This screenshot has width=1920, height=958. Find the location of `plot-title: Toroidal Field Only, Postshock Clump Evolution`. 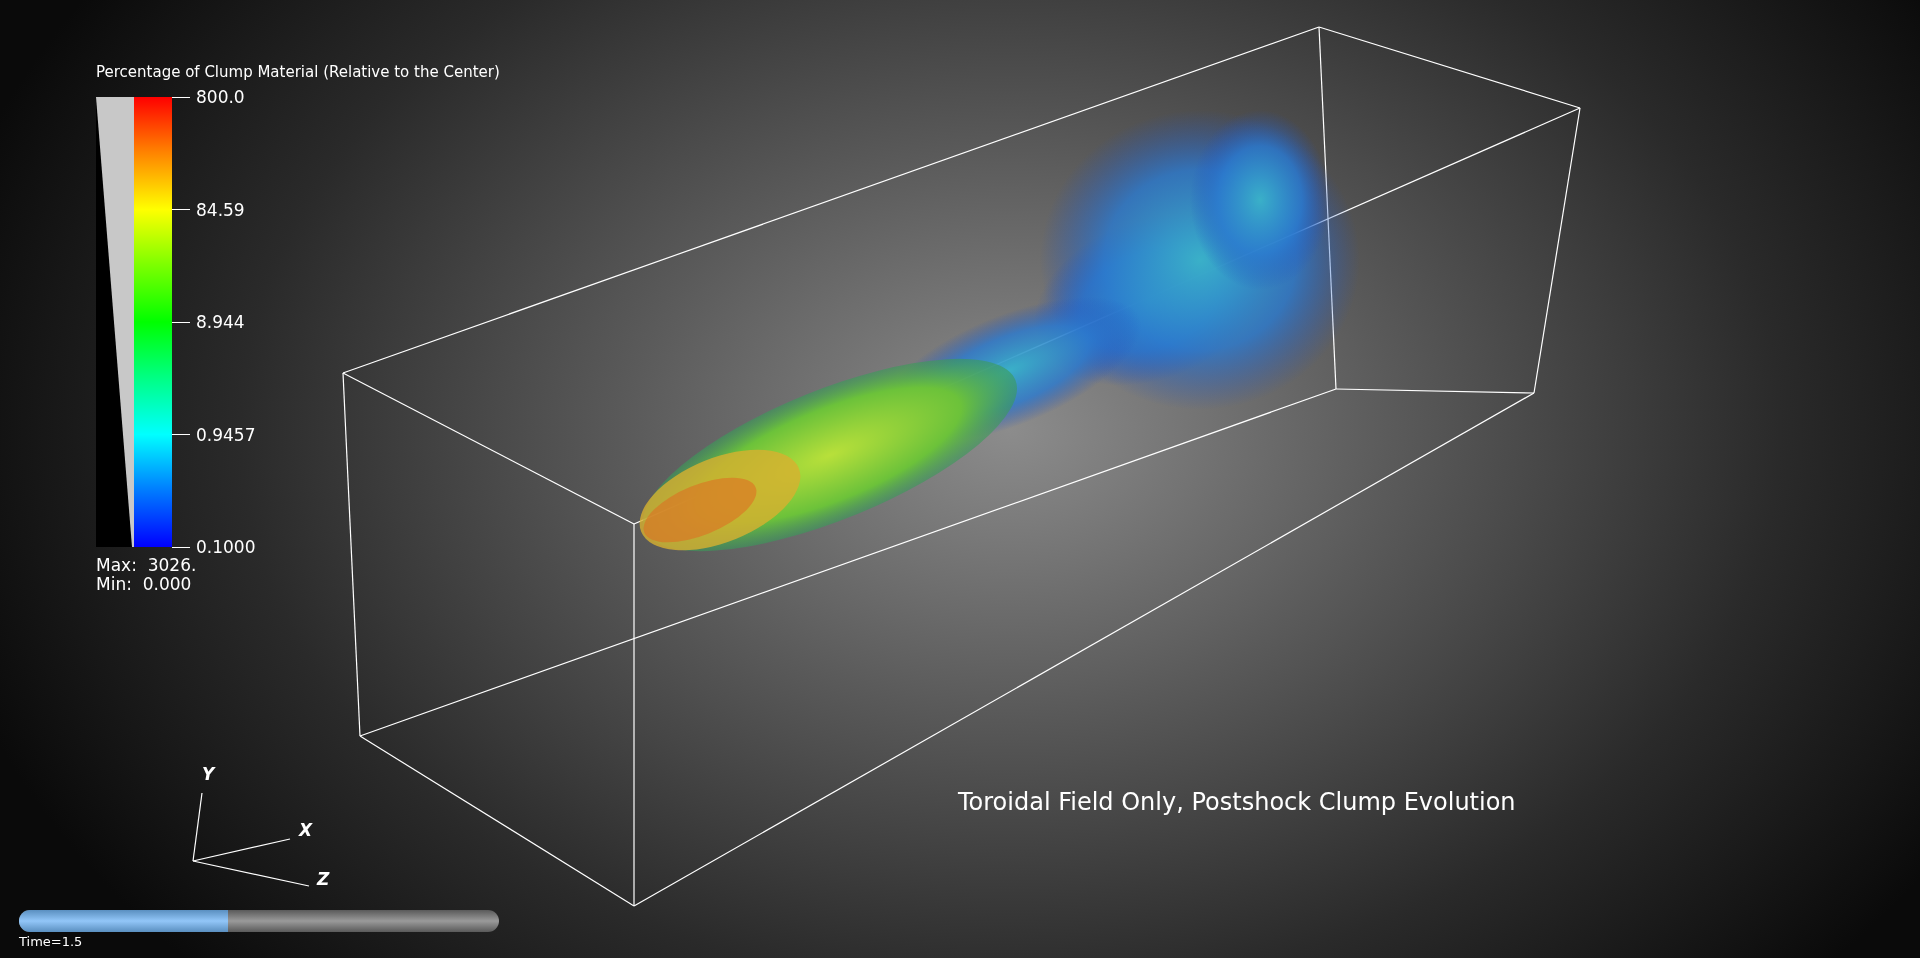

plot-title: Toroidal Field Only, Postshock Clump Evolution is located at coordinates (1237, 802).